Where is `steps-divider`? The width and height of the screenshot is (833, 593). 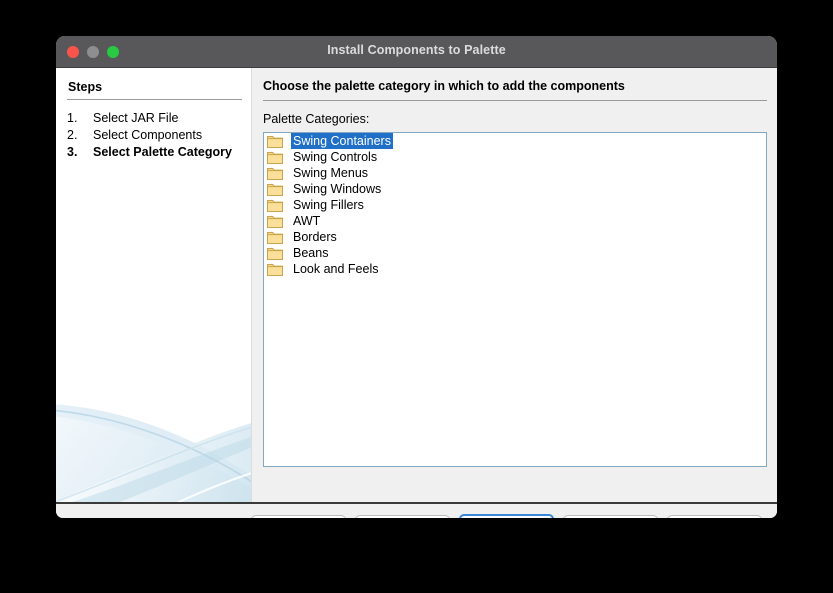 steps-divider is located at coordinates (154, 99).